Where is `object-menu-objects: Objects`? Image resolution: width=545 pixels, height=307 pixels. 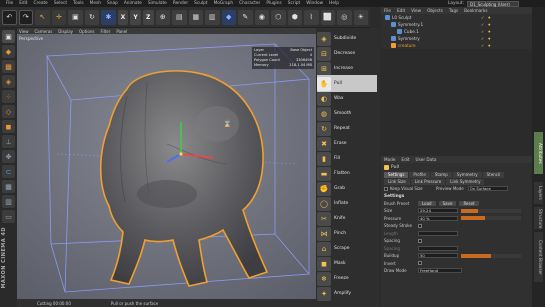
object-menu-objects: Objects is located at coordinates (435, 10).